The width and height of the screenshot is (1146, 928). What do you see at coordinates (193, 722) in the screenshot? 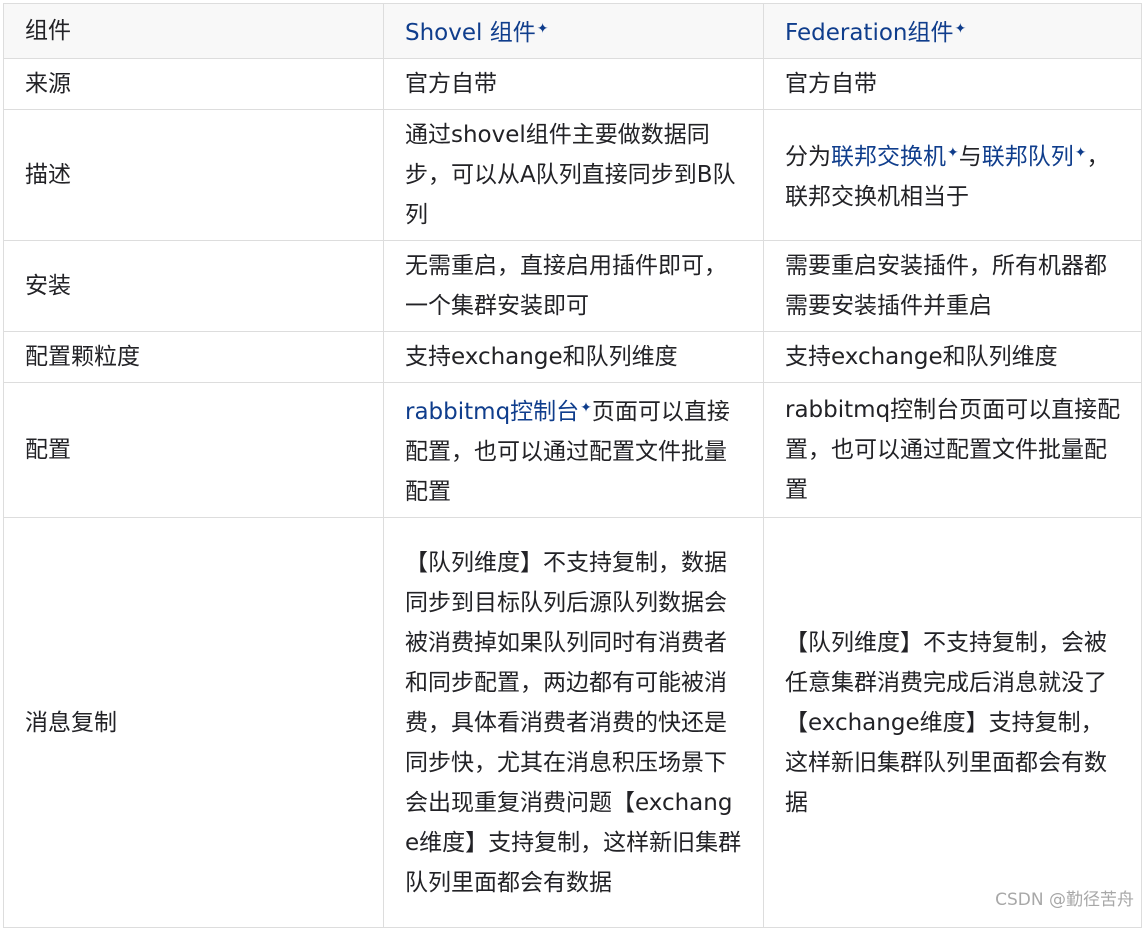
I see `row-label-replication: 消息复制` at bounding box center [193, 722].